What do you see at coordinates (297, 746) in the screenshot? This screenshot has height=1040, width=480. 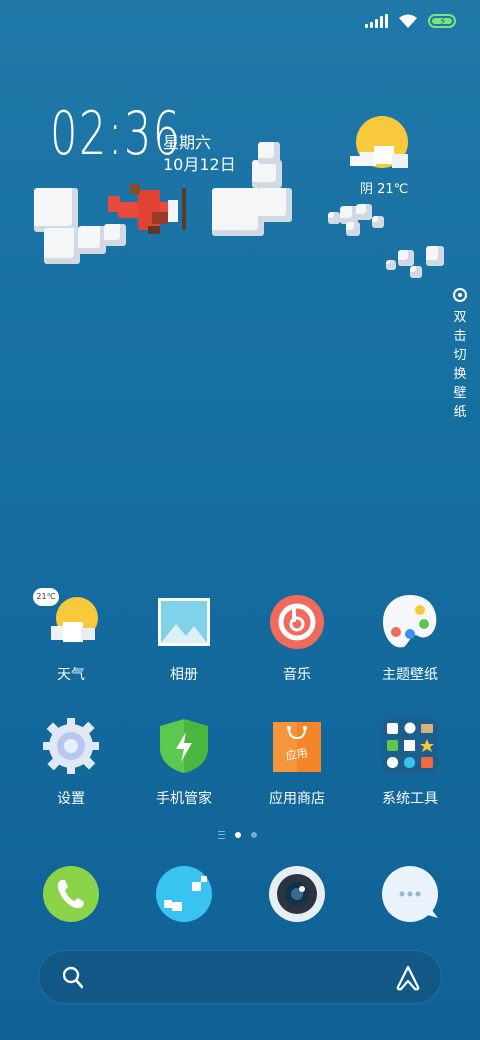 I see `app-store-icon: 应用` at bounding box center [297, 746].